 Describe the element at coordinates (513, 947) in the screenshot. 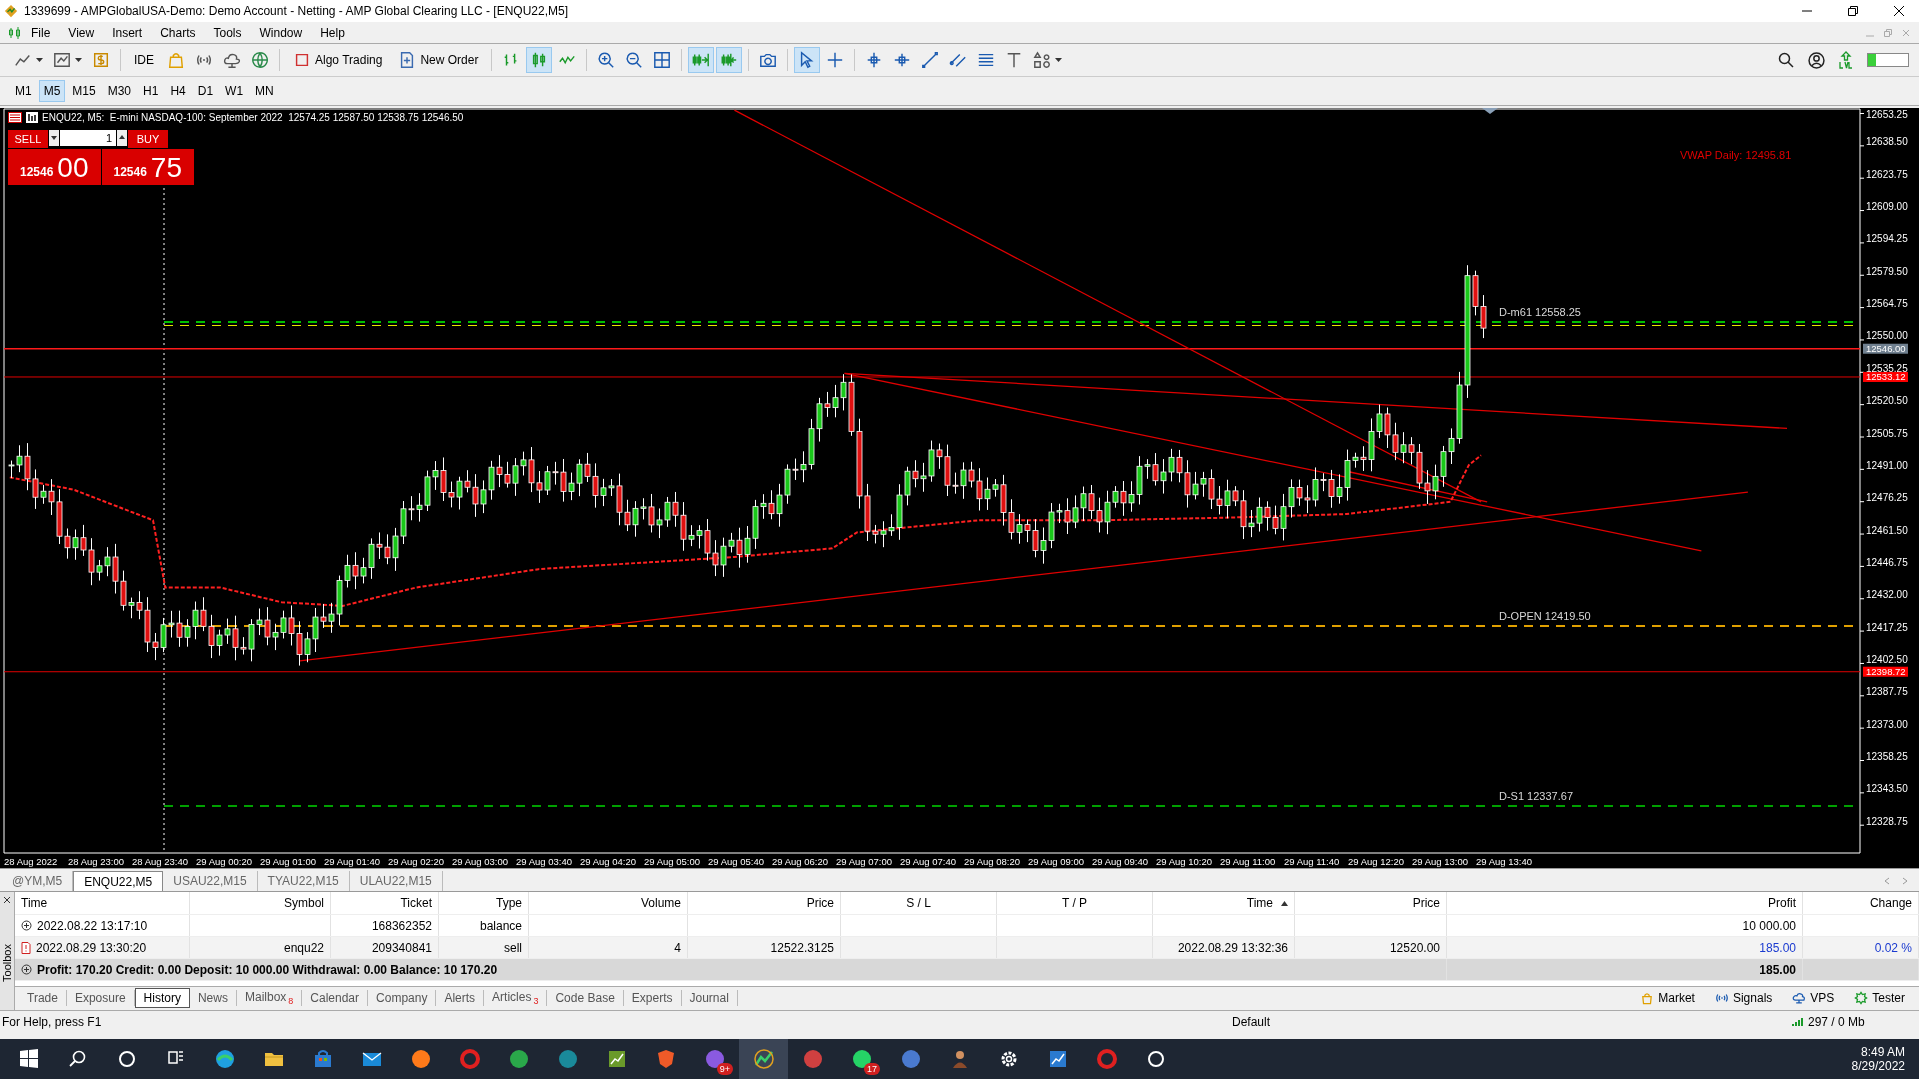

I see `table-cell: sell` at that location.